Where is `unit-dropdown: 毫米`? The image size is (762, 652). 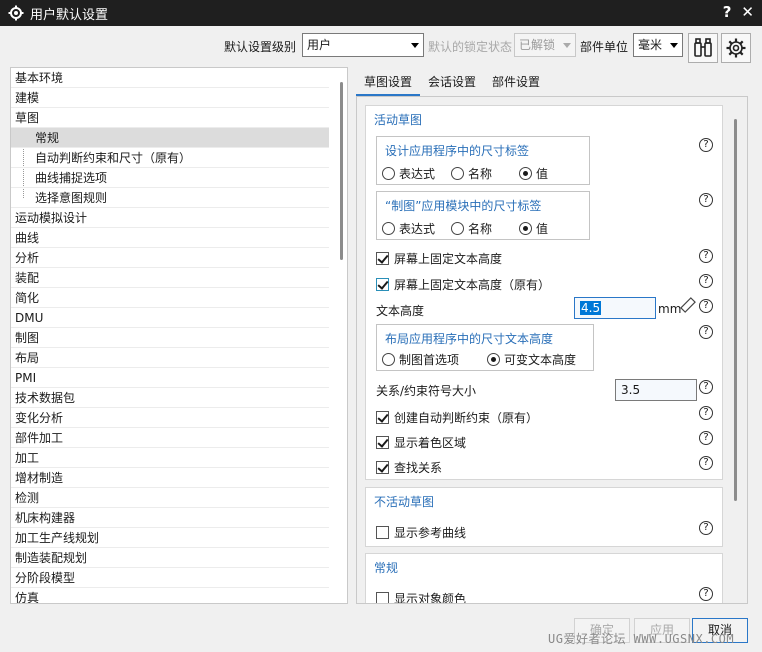
unit-dropdown: 毫米 is located at coordinates (658, 45).